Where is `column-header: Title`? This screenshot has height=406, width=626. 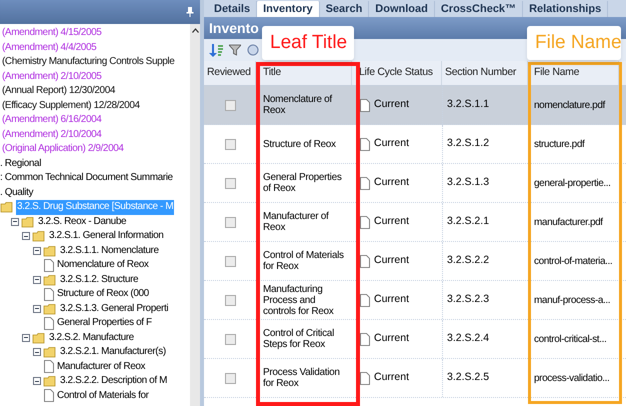
column-header: Title is located at coordinates (306, 73).